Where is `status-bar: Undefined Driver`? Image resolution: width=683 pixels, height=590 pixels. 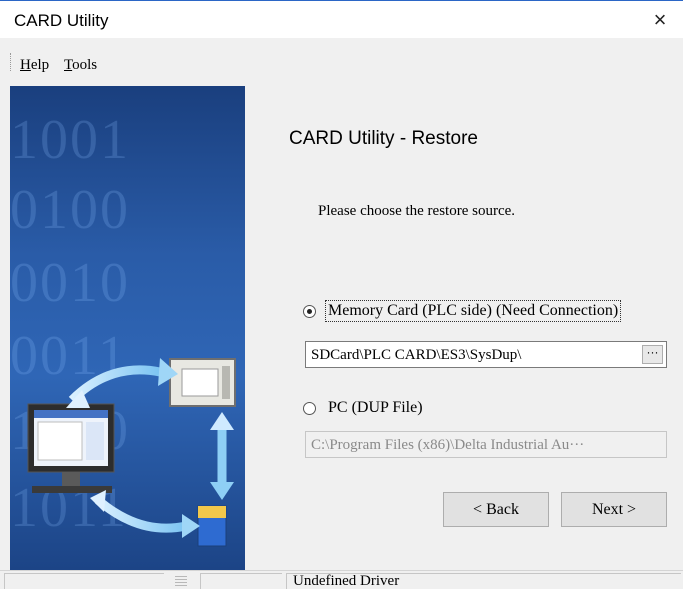 status-bar: Undefined Driver is located at coordinates (341, 579).